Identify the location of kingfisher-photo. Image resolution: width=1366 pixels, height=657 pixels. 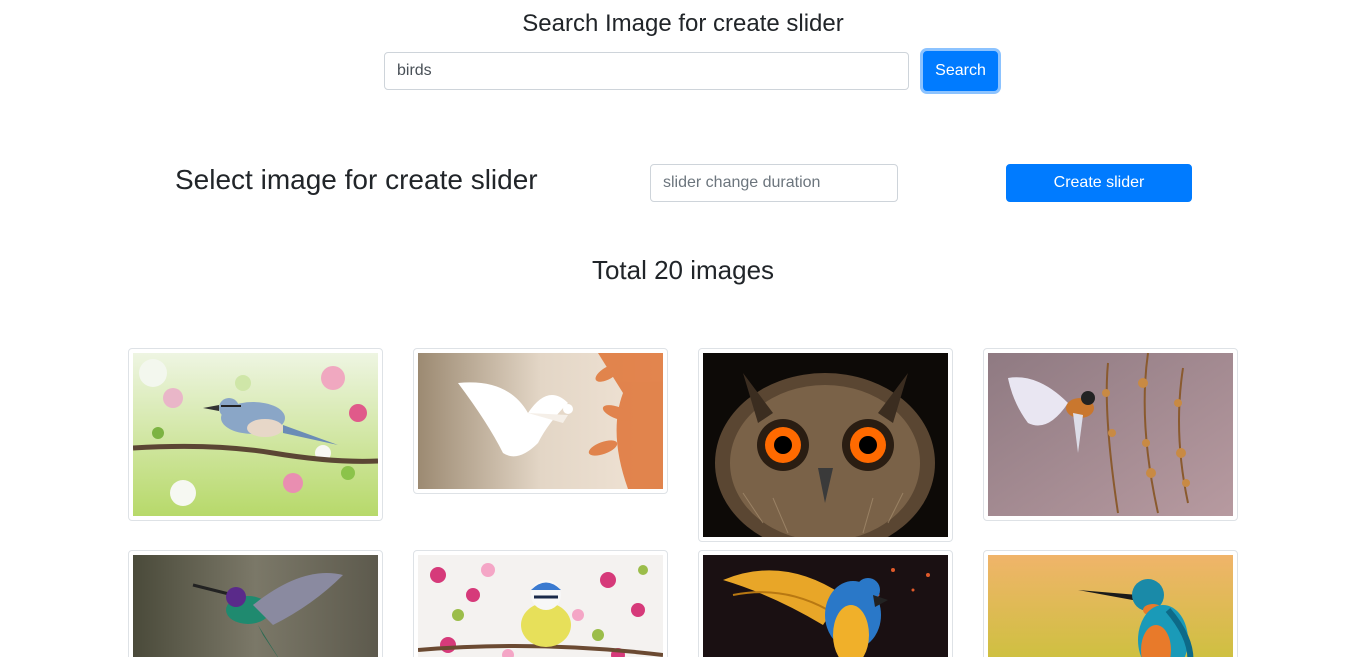
(1110, 606).